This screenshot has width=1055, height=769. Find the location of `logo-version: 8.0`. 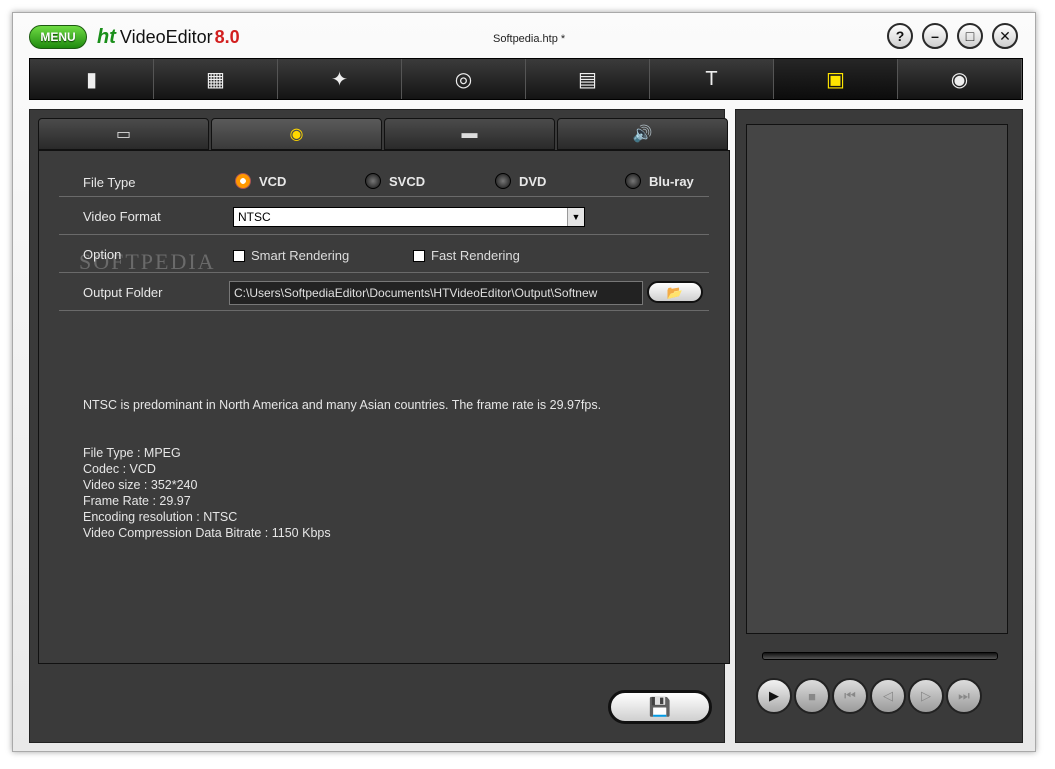

logo-version: 8.0 is located at coordinates (227, 36).